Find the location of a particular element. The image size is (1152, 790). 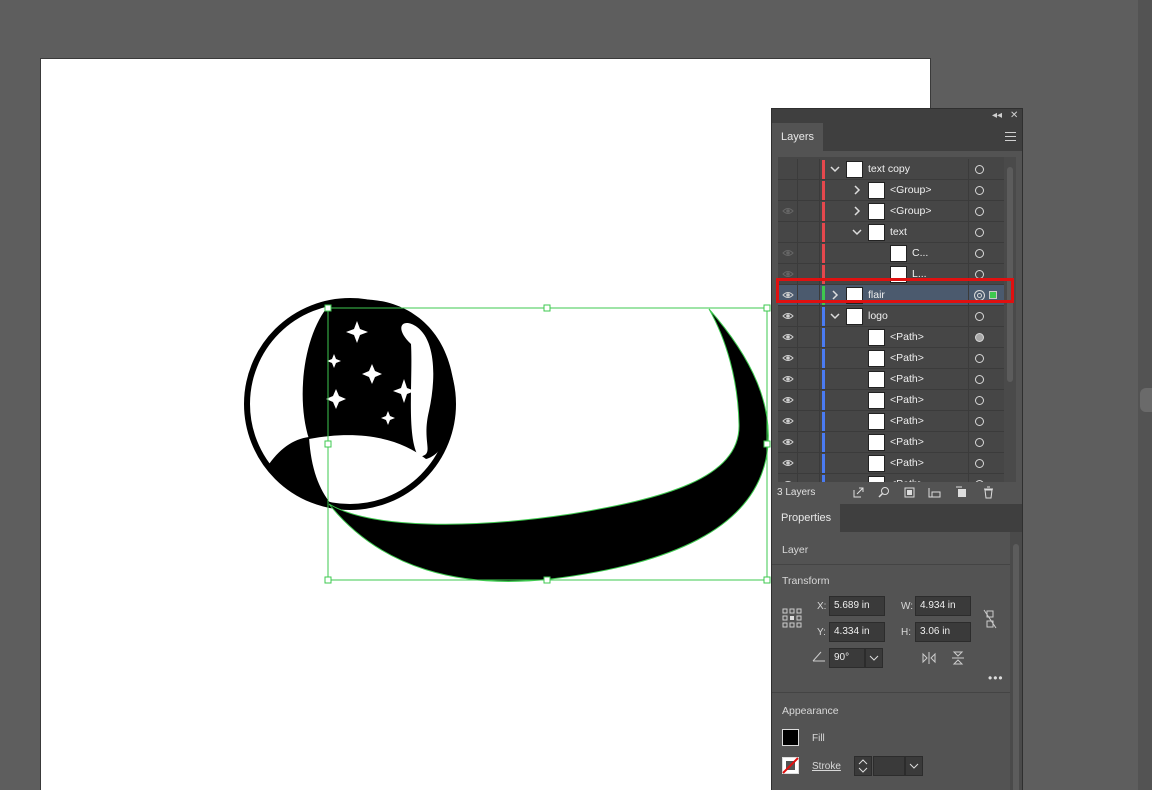

layer-name: text is located at coordinates (898, 232).